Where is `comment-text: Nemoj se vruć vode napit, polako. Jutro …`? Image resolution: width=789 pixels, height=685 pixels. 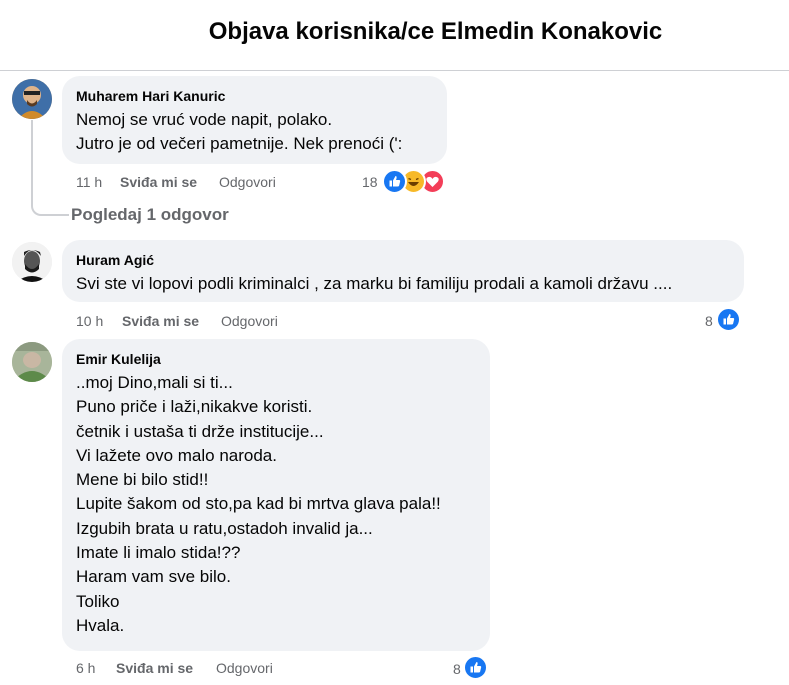 comment-text: Nemoj se vruć vode napit, polako. Jutro … is located at coordinates (239, 132).